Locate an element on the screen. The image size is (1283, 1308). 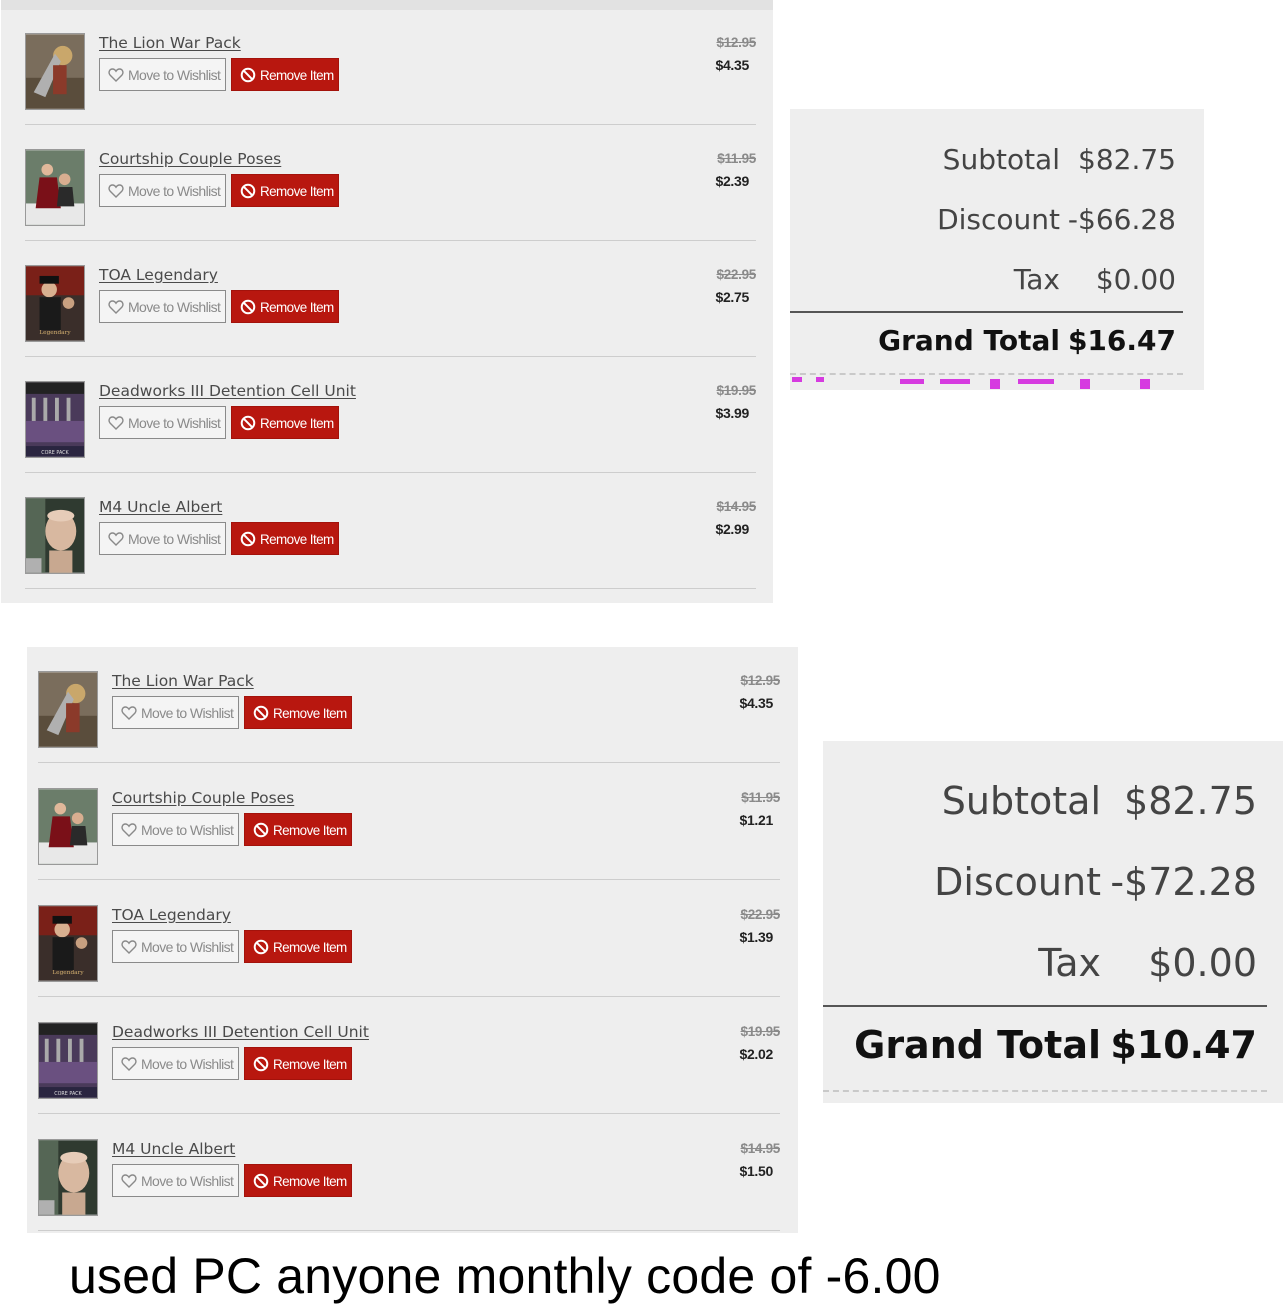
sale-price: $1.50 is located at coordinates (756, 1171).